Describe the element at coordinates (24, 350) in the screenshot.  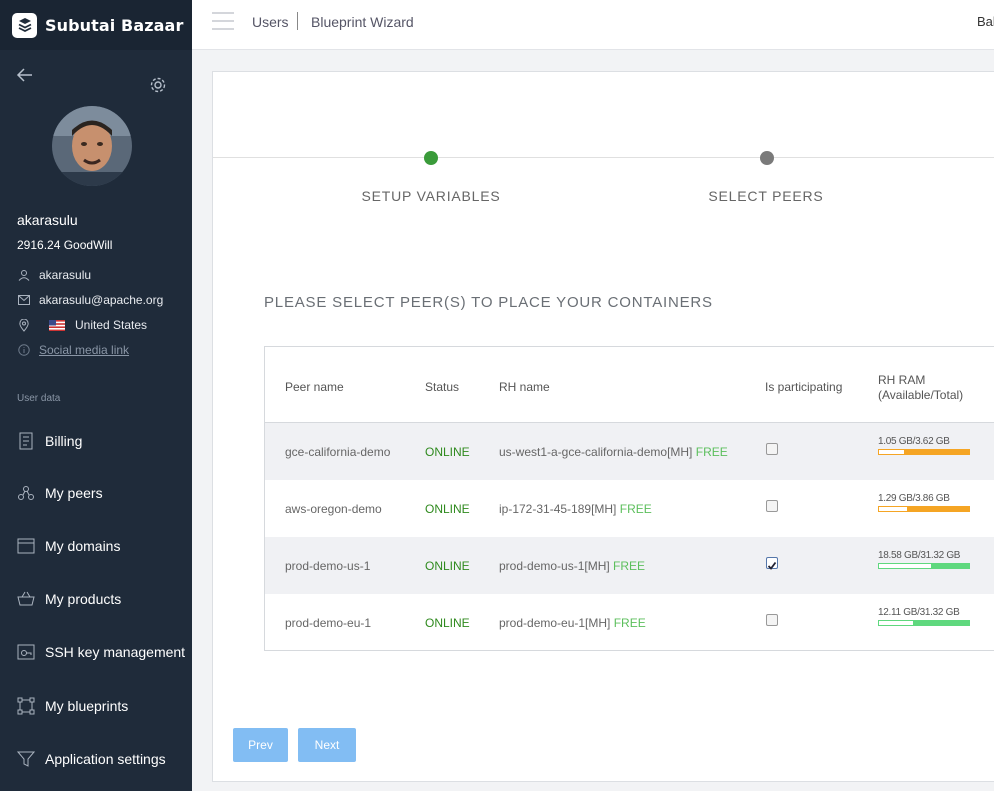
I see `info-icon` at that location.